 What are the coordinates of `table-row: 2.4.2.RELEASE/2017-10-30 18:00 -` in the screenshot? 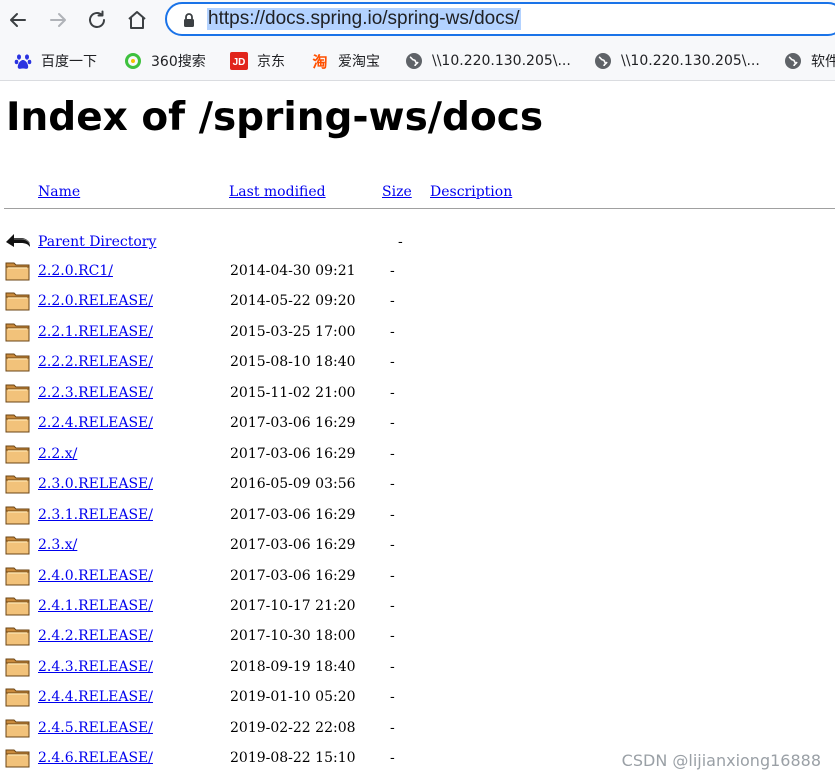 It's located at (417, 638).